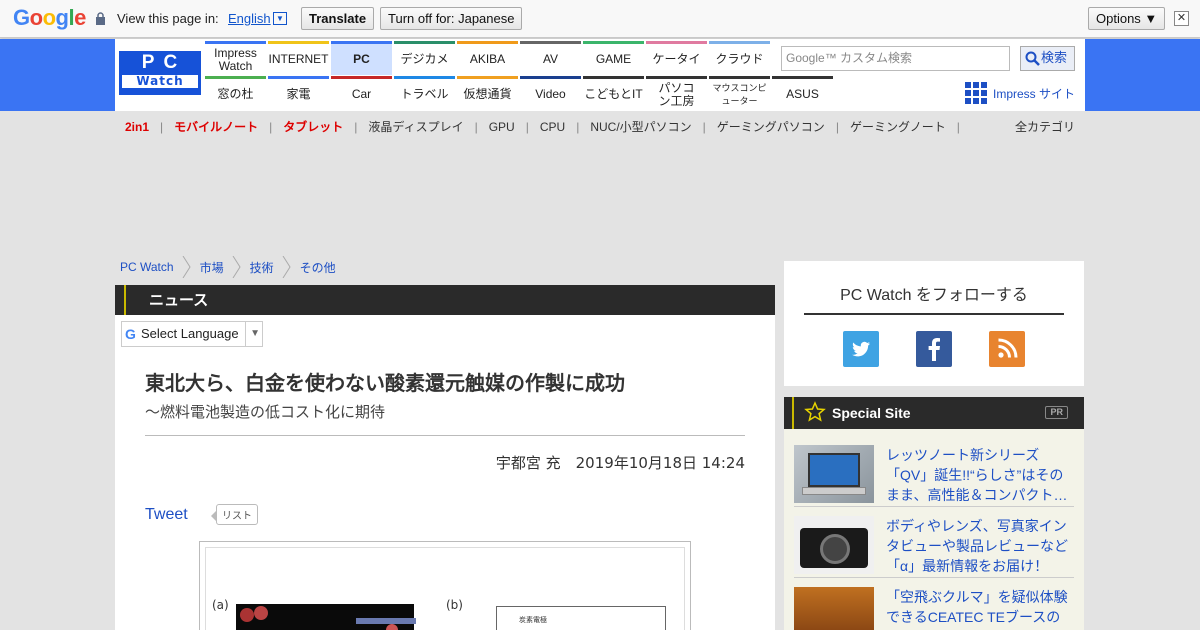  What do you see at coordinates (934, 608) in the screenshot?
I see `special-site-item: 「空飛ぶクルマ」を疑似体験できるCEATEC TEブースの` at bounding box center [934, 608].